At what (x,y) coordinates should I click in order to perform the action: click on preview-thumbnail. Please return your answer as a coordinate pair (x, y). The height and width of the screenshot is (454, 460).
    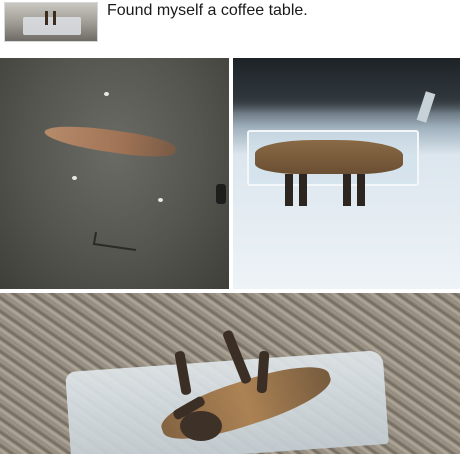
    Looking at the image, I should click on (51, 22).